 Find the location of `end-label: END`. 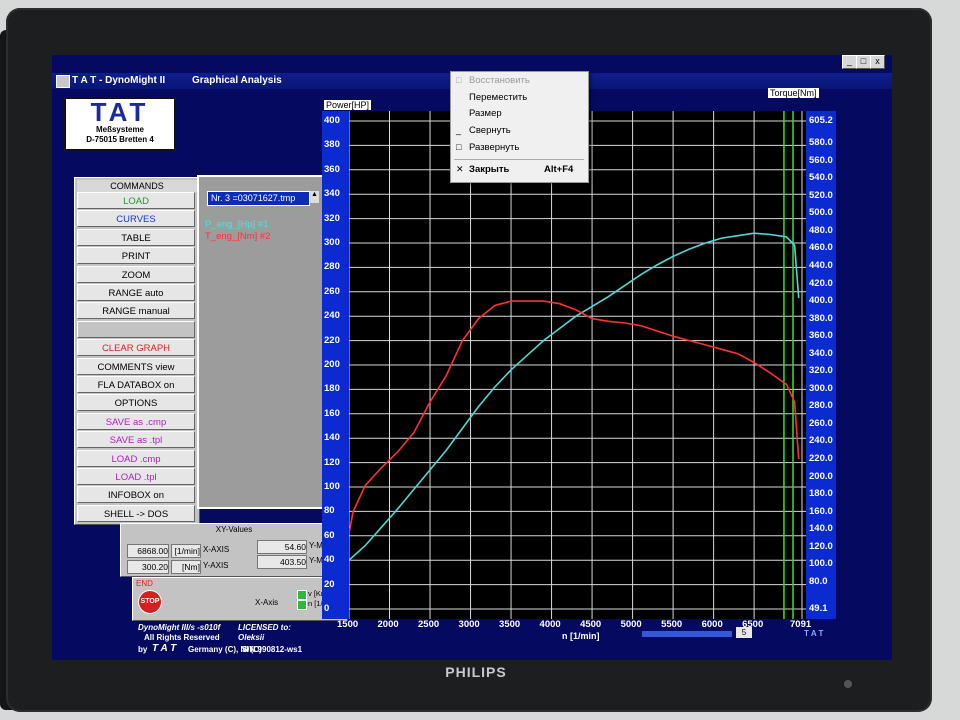

end-label: END is located at coordinates (144, 583).